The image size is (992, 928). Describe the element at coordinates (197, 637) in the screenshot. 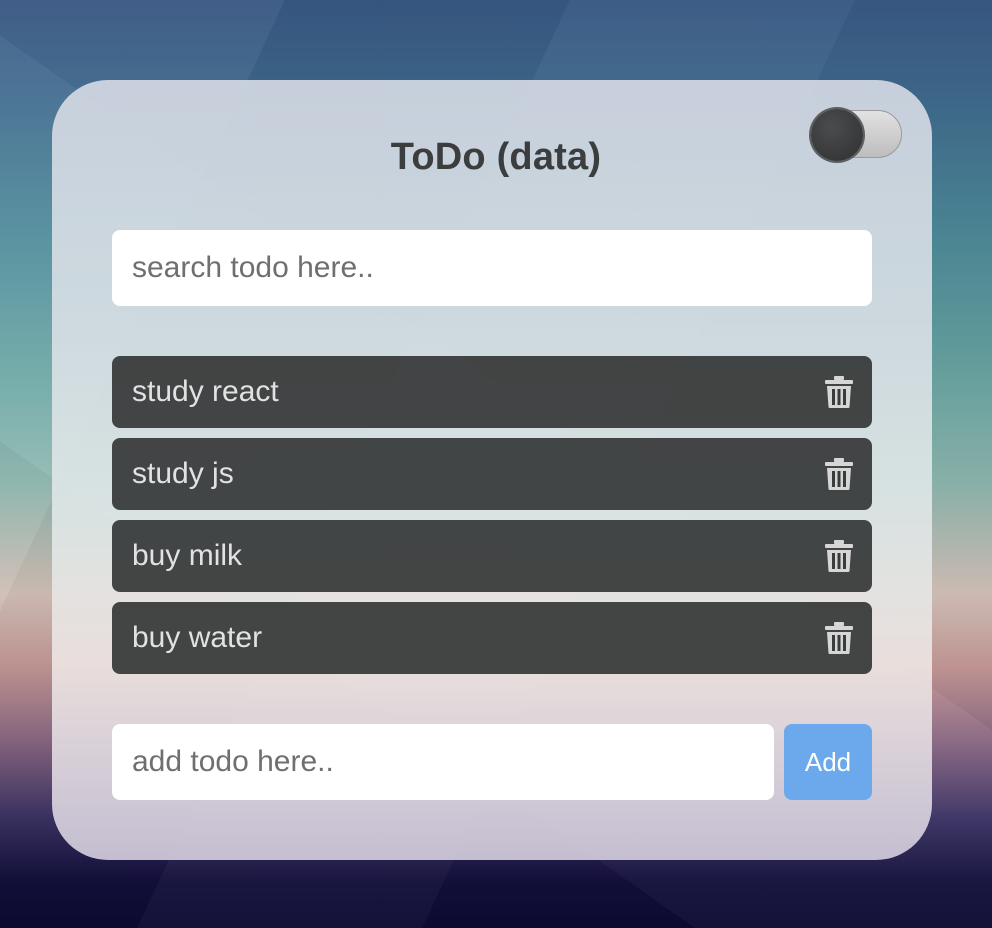

I see `todo-text: buy water` at that location.